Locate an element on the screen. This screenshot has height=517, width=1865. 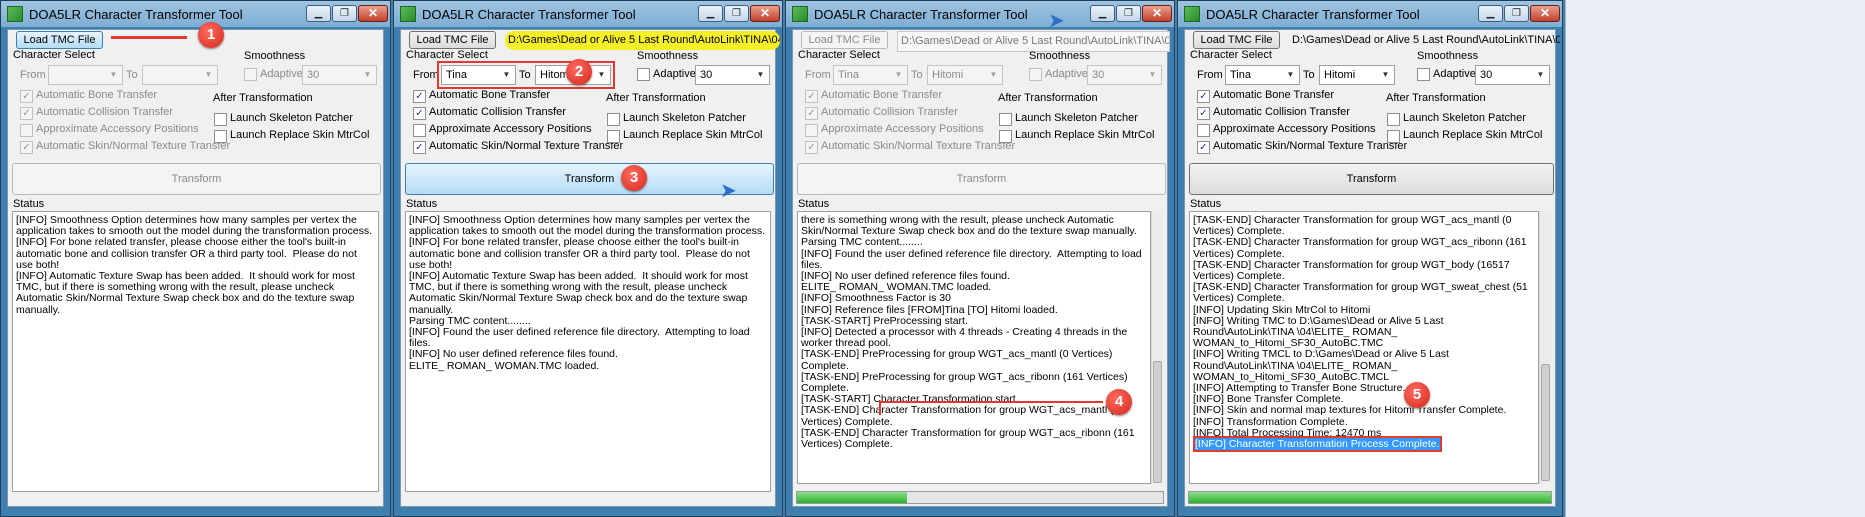
skin-texture-label: Automatic Skin/Normal Texture Transfer is located at coordinates (133, 146).